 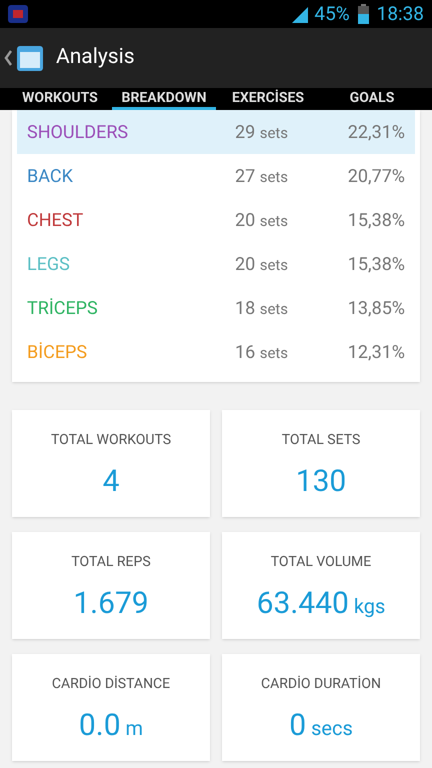 I want to click on breakdown-row: TRİCEPS 18 sets 13,85%, so click(x=216, y=308).